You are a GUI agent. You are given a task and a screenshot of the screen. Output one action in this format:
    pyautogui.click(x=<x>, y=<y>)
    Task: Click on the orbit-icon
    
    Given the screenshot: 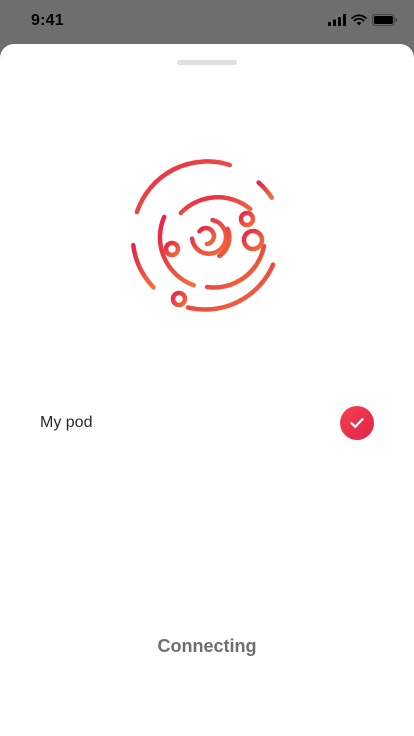 What is the action you would take?
    pyautogui.click(x=203, y=235)
    